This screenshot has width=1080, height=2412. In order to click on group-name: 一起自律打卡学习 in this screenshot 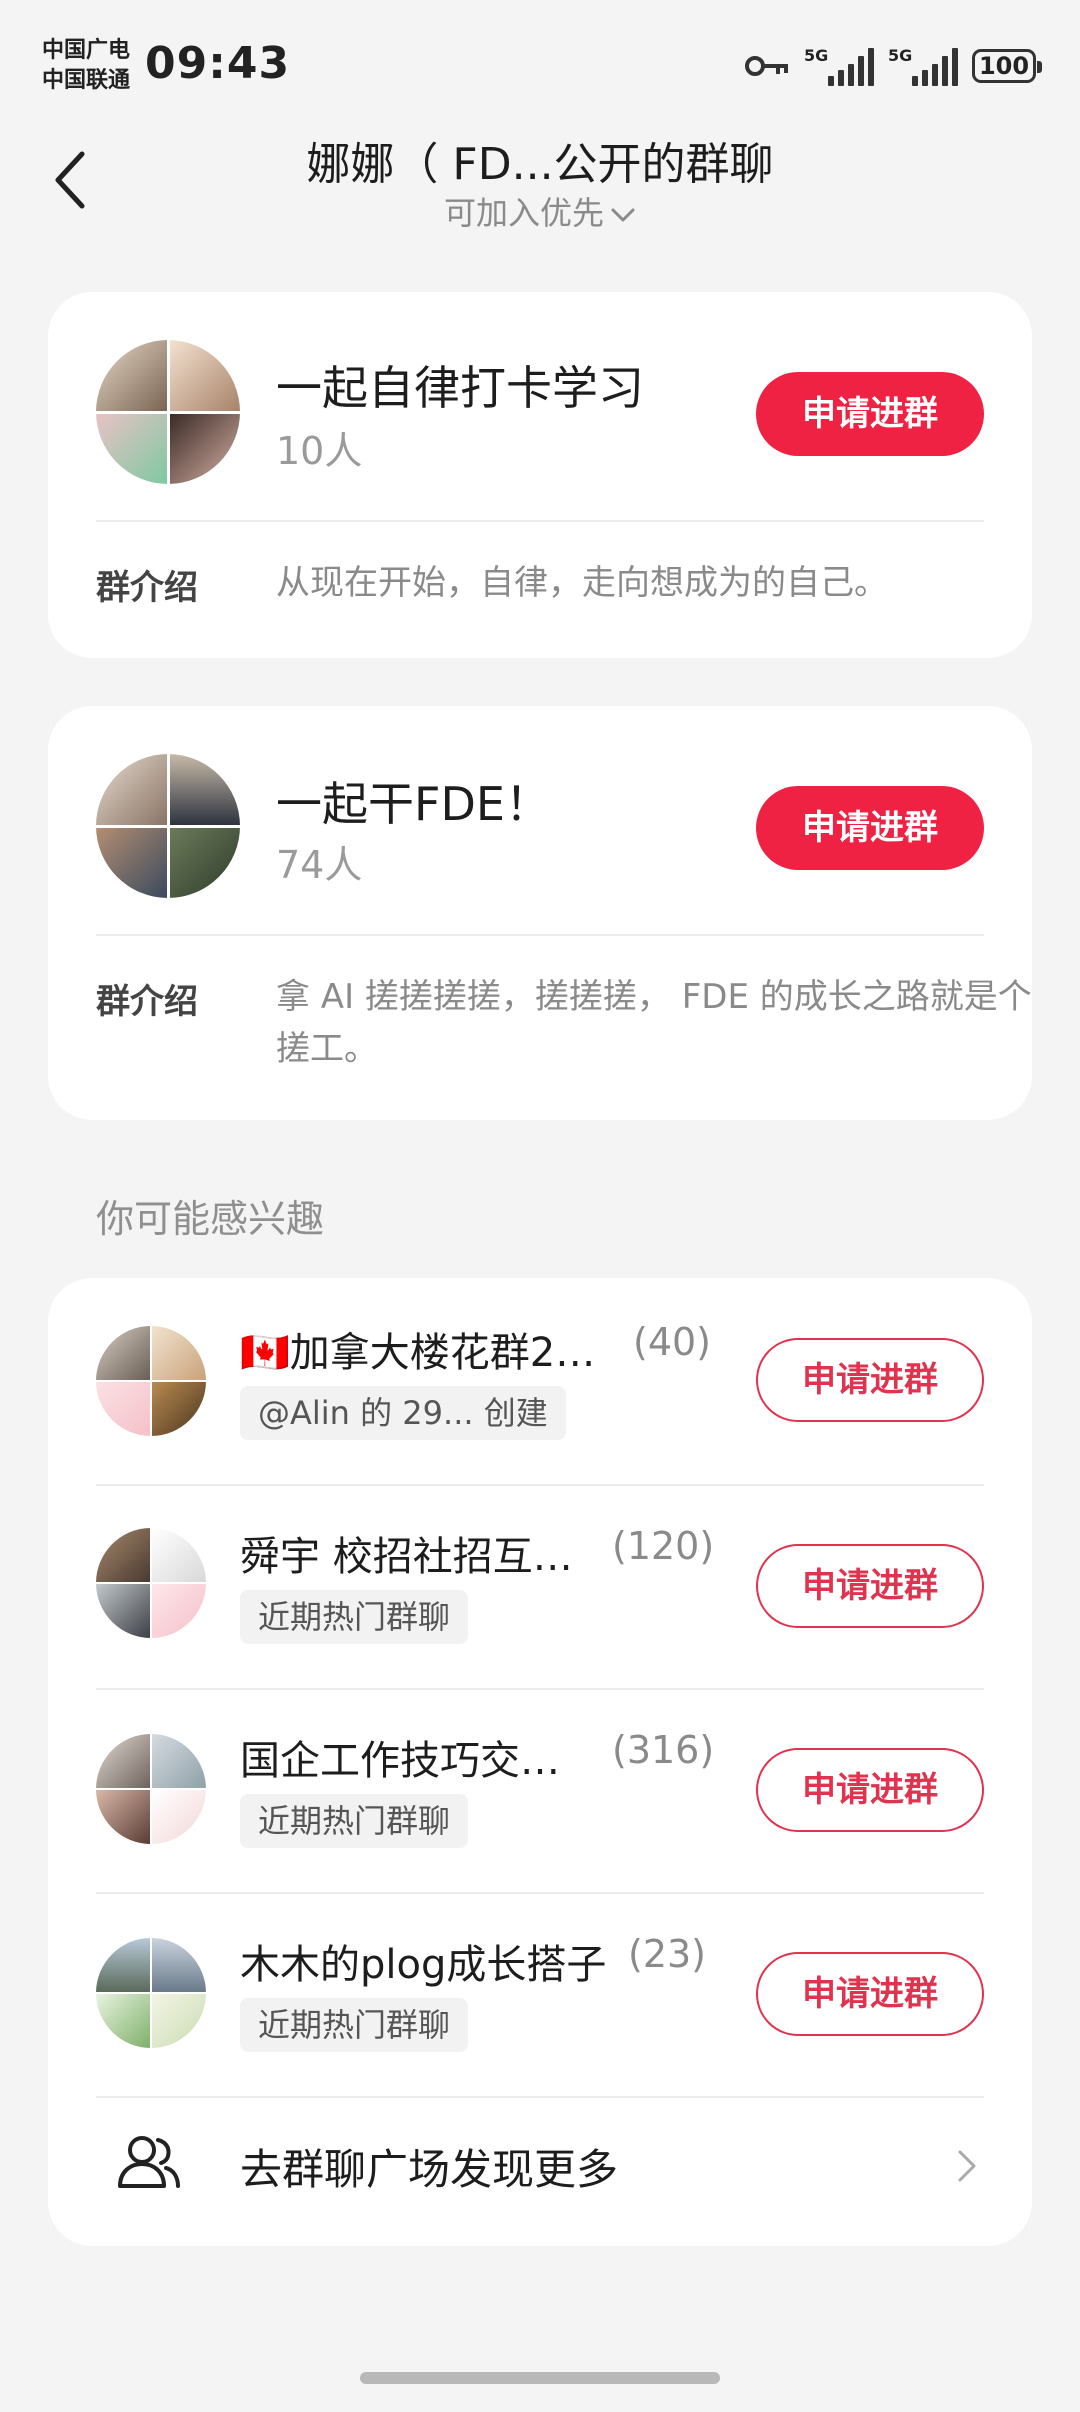, I will do `click(460, 388)`.